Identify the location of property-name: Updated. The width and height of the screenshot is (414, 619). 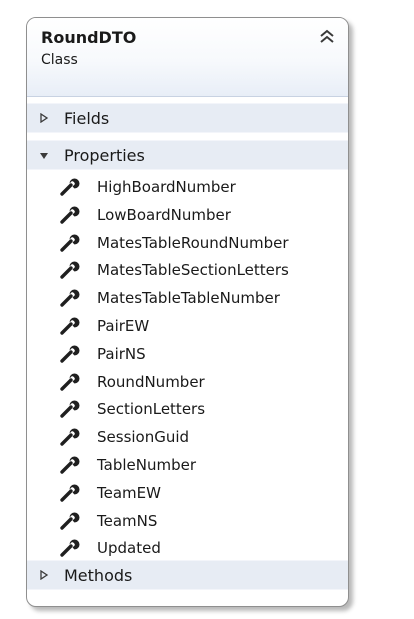
(129, 548).